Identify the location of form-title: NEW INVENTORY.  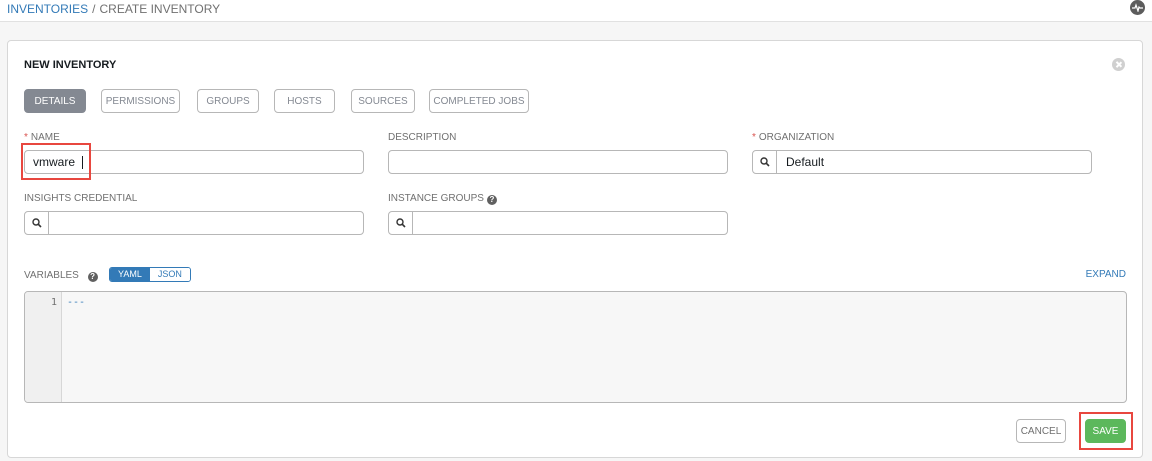
(70, 65).